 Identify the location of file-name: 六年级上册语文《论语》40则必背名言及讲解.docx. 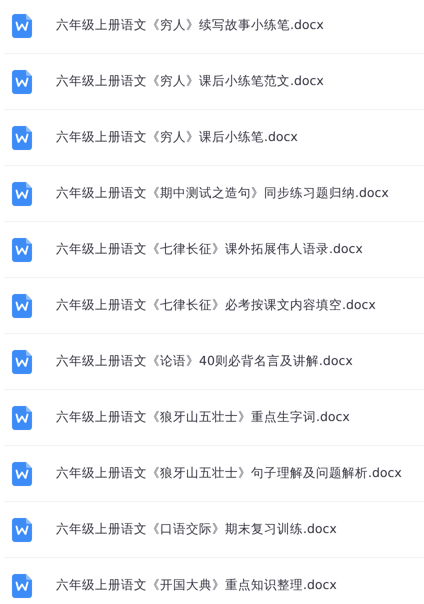
(204, 361).